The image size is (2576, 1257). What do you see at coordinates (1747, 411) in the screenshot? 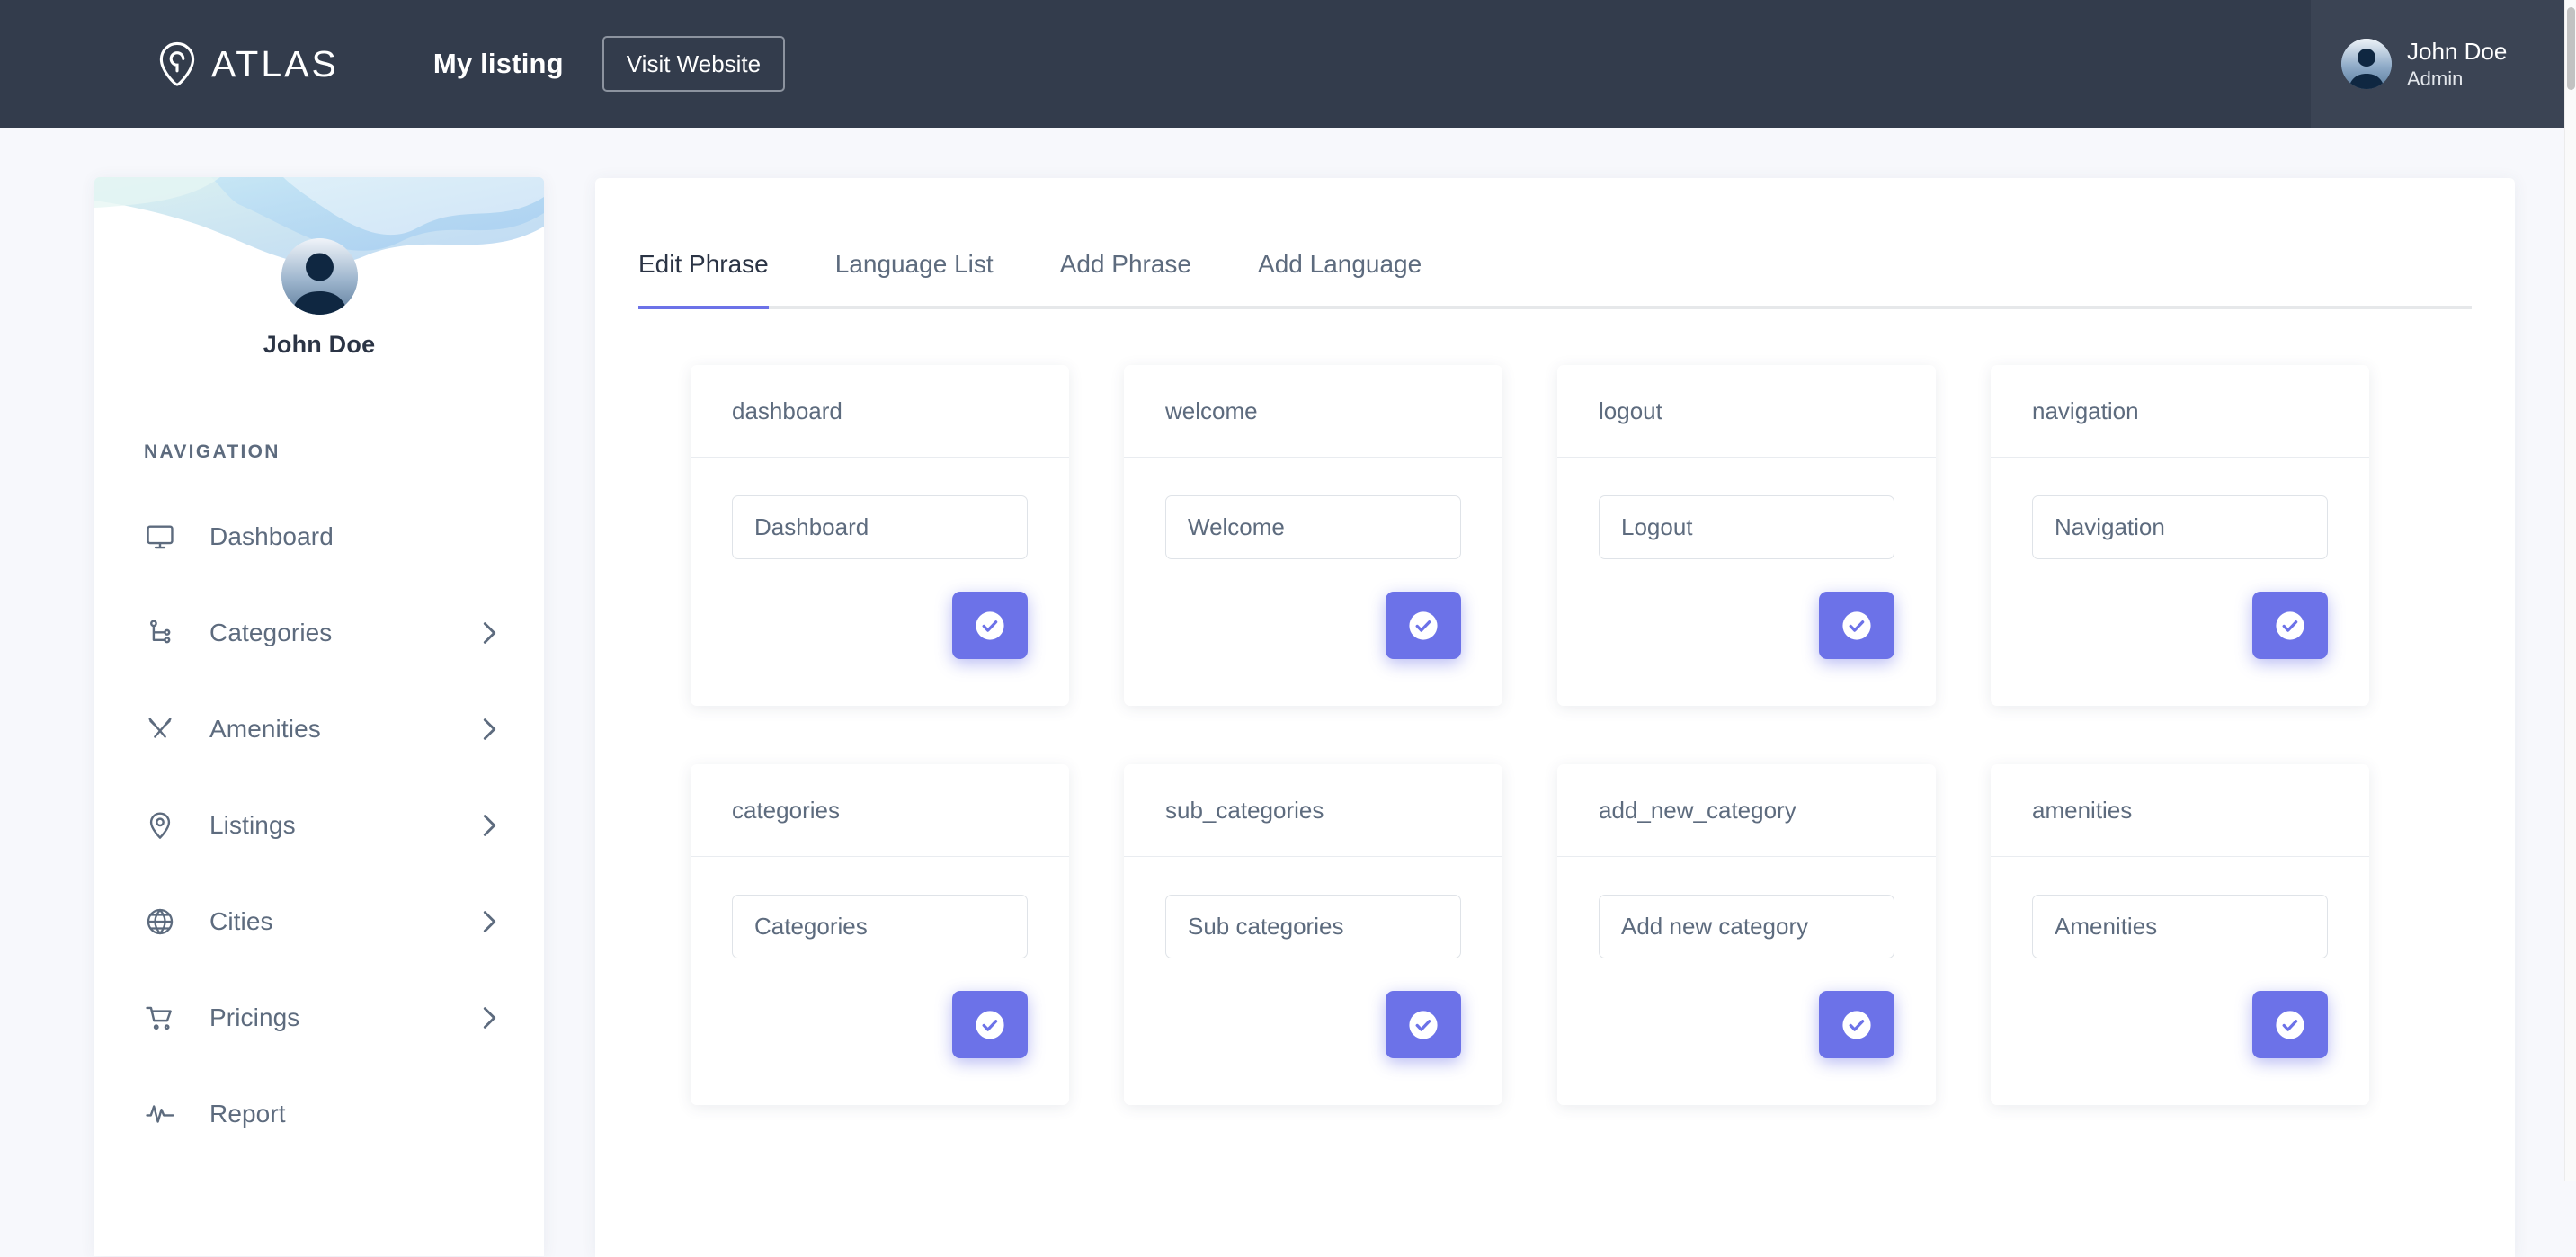
I see `phrase-key: logout` at bounding box center [1747, 411].